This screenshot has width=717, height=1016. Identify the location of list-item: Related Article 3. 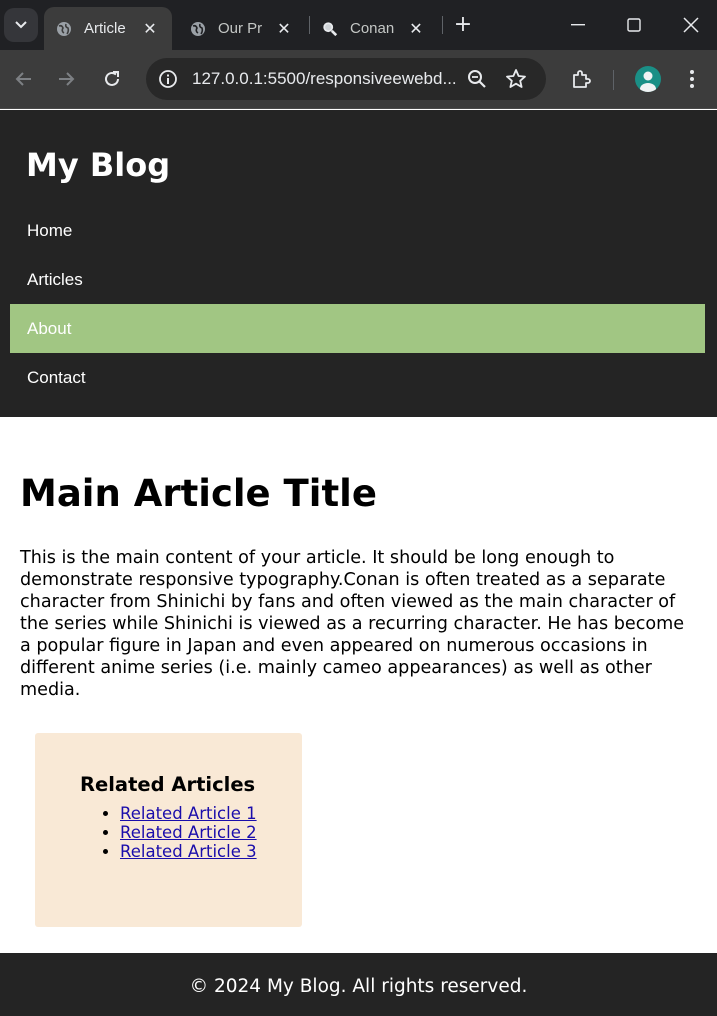
(188, 851).